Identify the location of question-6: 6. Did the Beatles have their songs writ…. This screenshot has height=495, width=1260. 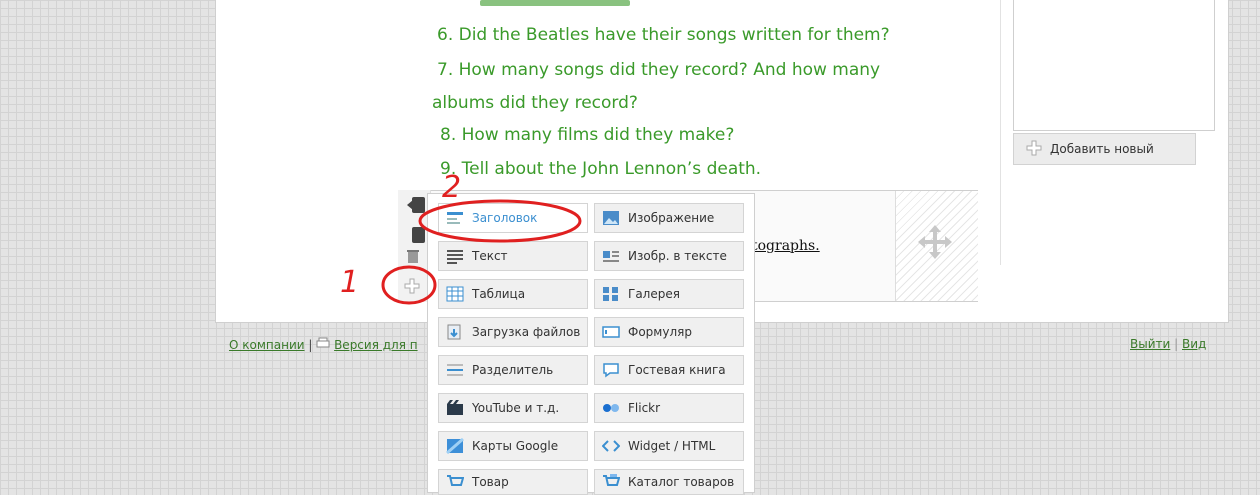
(663, 35).